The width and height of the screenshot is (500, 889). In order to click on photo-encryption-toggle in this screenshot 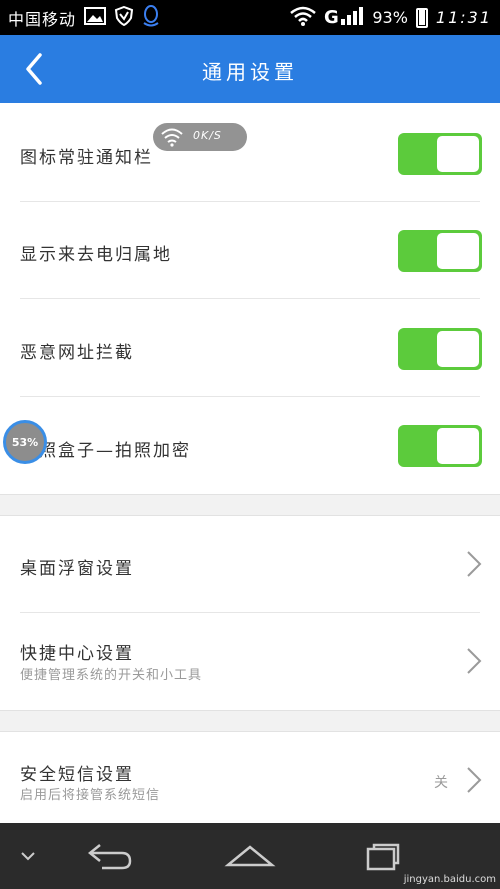, I will do `click(440, 446)`.